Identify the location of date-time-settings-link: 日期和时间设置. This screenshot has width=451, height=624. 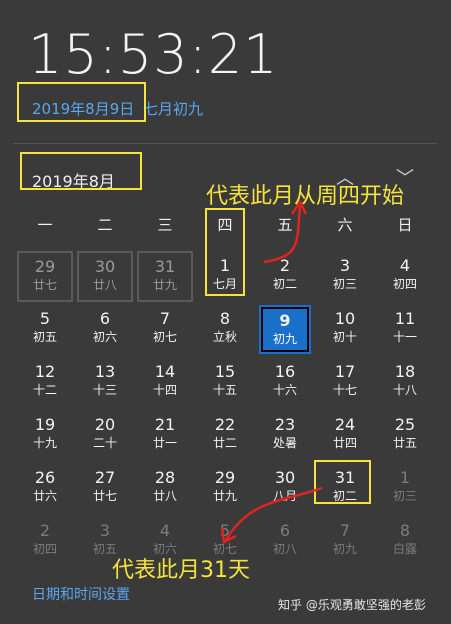
(81, 594).